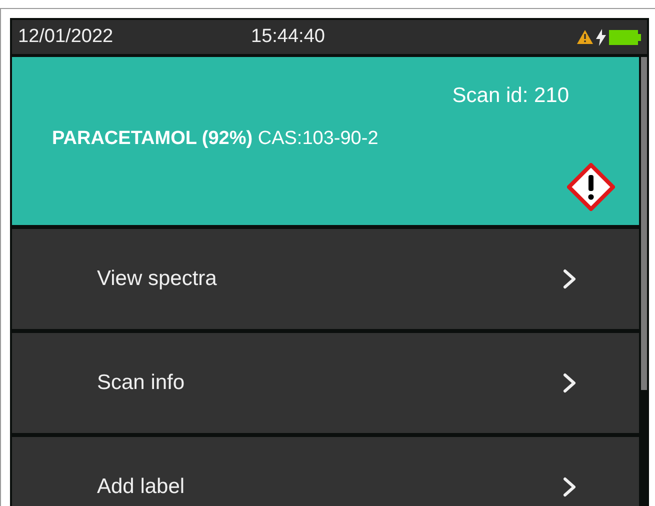  What do you see at coordinates (288, 36) in the screenshot?
I see `time-text: 15:44:40` at bounding box center [288, 36].